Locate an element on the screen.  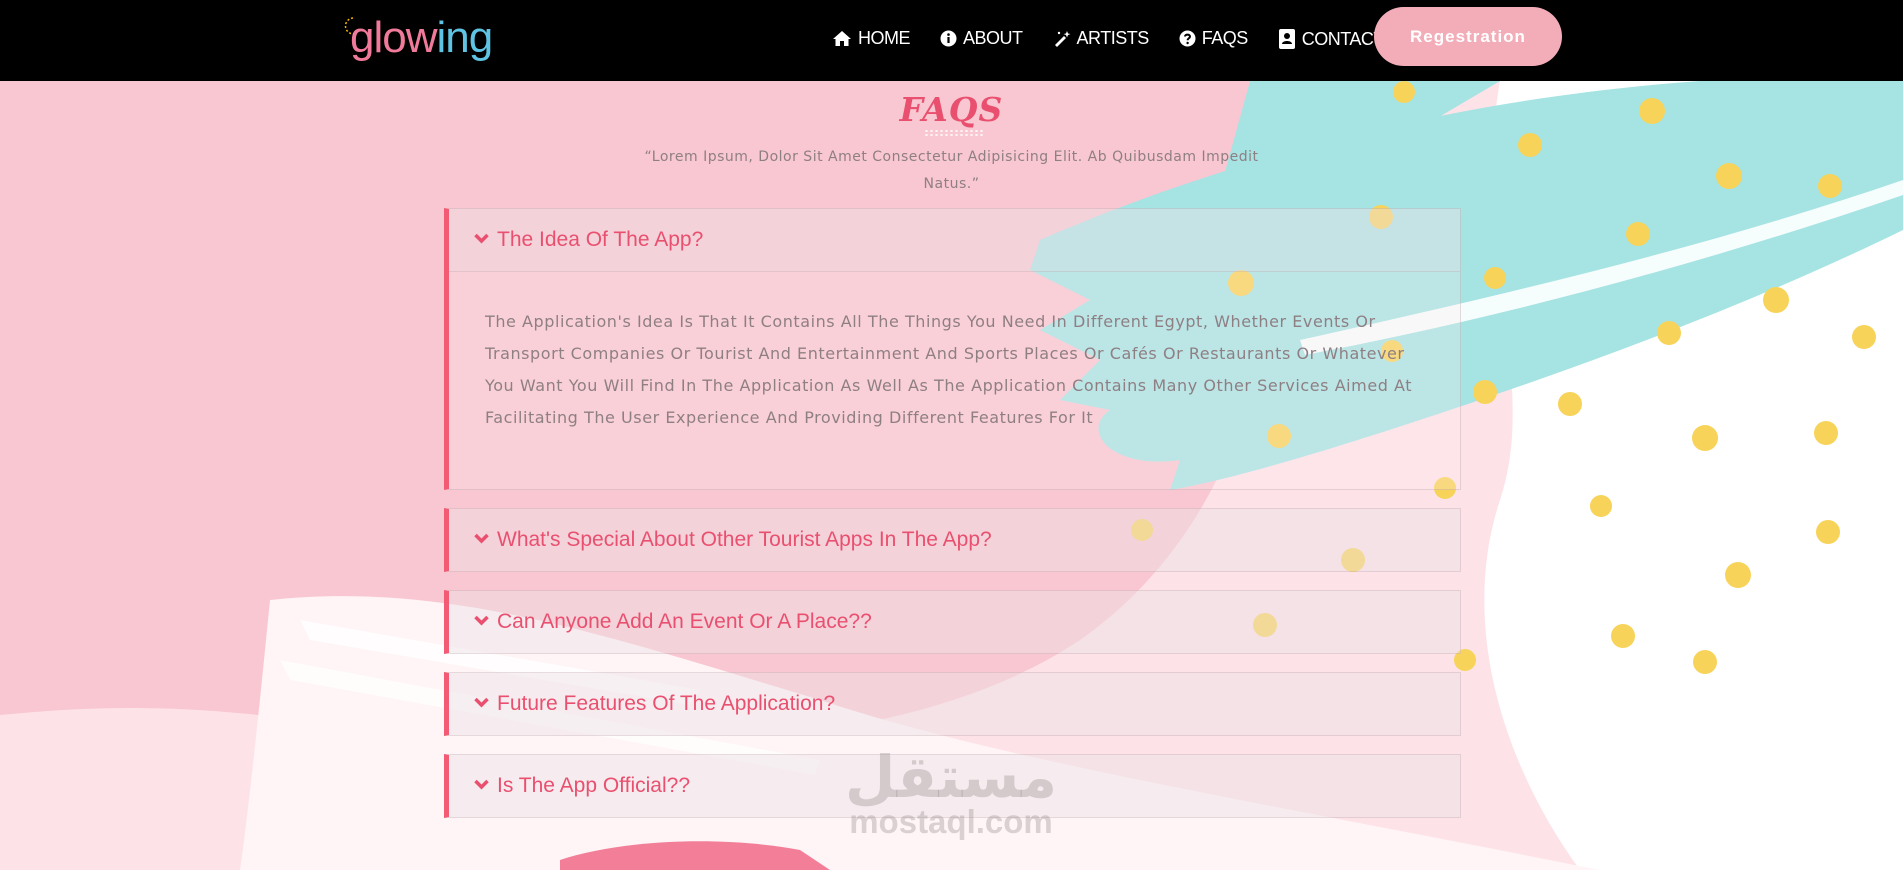
faq-question: The Idea Of The App? is located at coordinates (600, 239).